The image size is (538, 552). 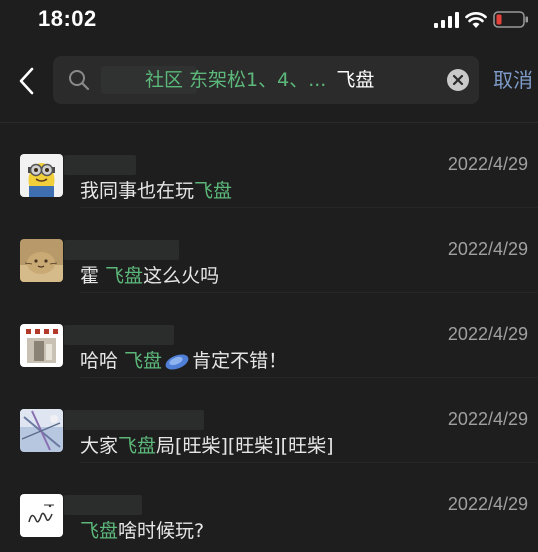 What do you see at coordinates (510, 19) in the screenshot?
I see `battery-icon` at bounding box center [510, 19].